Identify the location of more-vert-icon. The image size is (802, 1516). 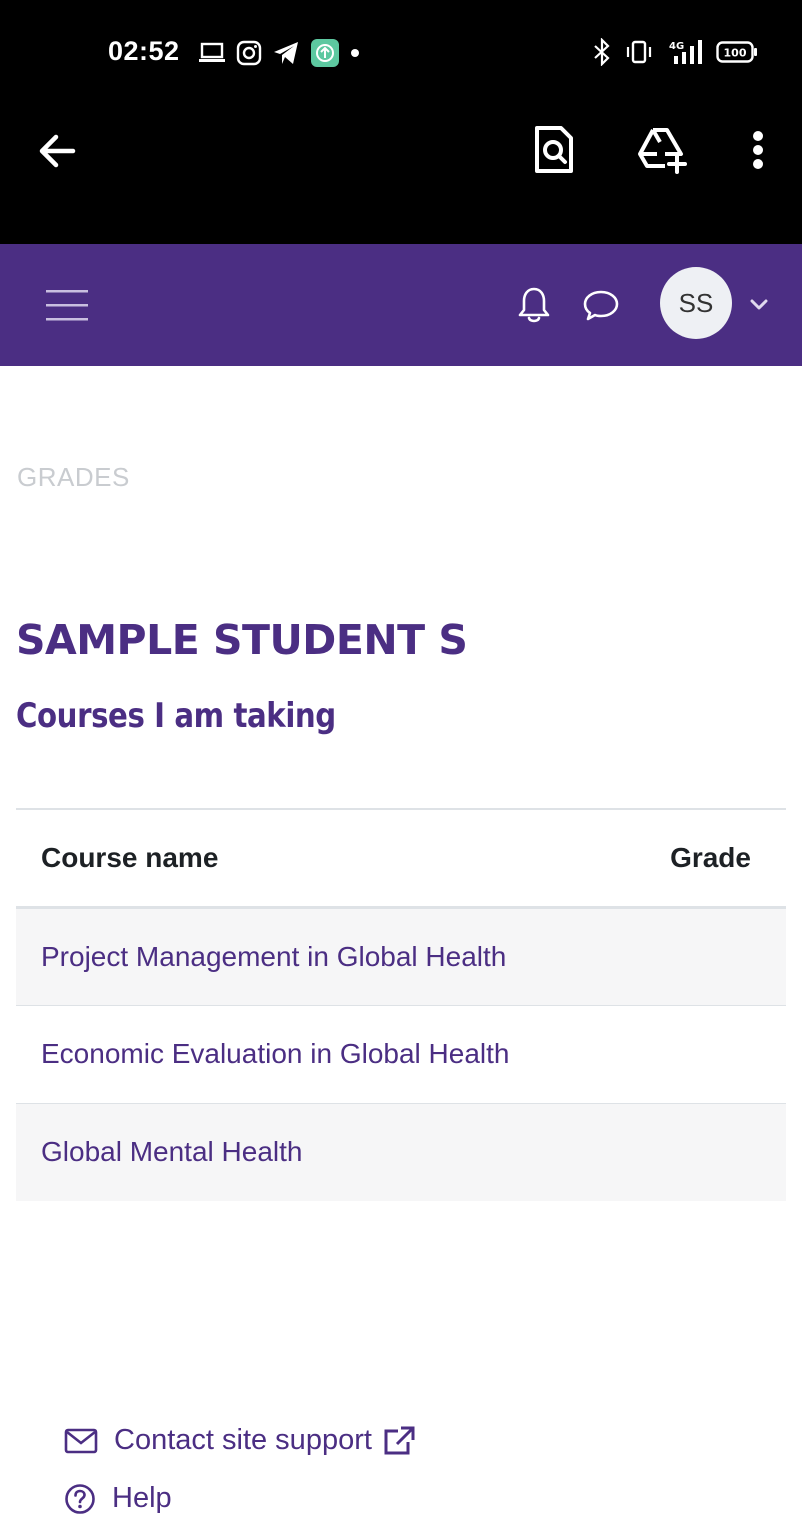
(758, 150).